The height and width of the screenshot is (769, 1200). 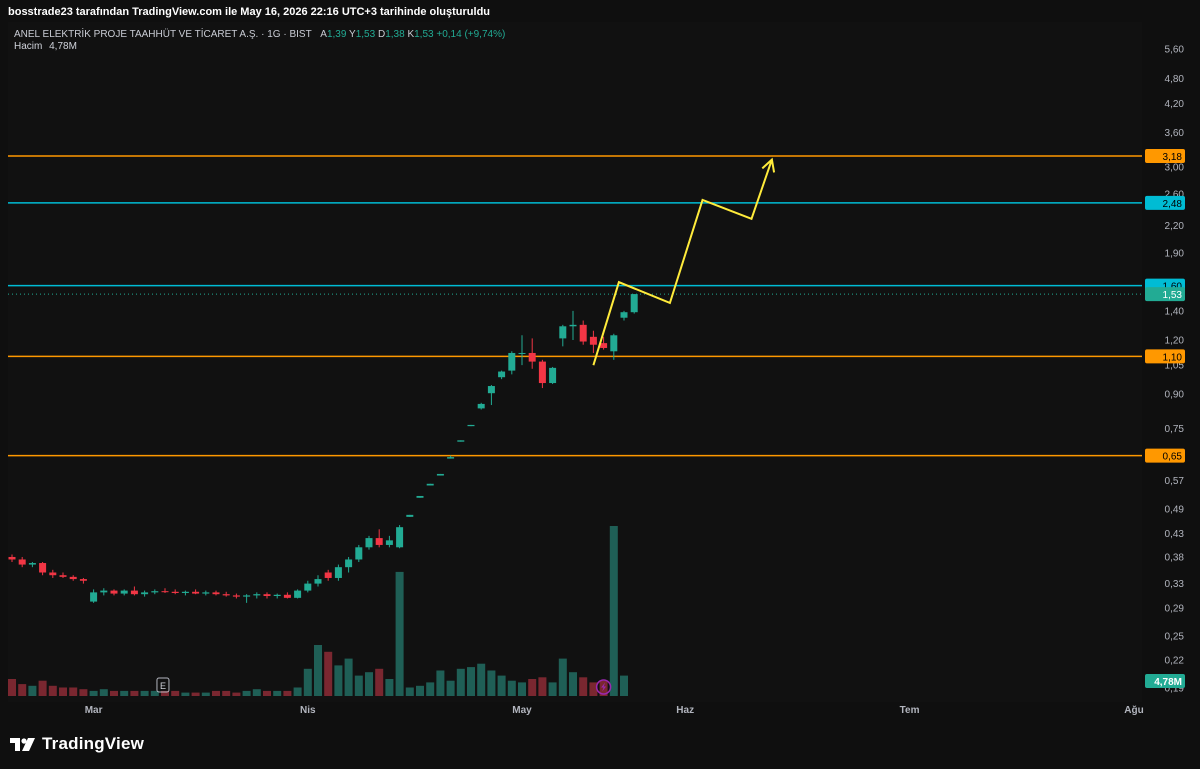 What do you see at coordinates (336, 34) in the screenshot?
I see `open-value: 1,39` at bounding box center [336, 34].